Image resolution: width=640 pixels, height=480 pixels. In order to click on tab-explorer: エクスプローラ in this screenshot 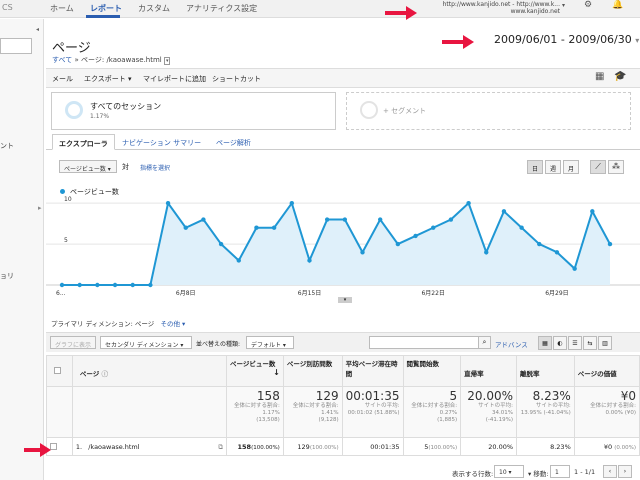, I will do `click(83, 142)`.